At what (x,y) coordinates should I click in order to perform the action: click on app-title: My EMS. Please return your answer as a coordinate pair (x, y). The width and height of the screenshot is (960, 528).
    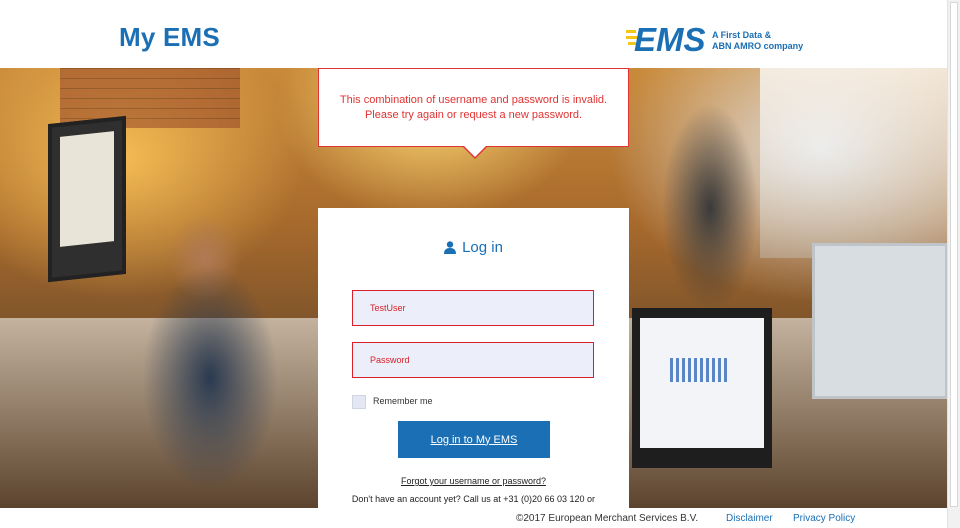
    Looking at the image, I should click on (169, 37).